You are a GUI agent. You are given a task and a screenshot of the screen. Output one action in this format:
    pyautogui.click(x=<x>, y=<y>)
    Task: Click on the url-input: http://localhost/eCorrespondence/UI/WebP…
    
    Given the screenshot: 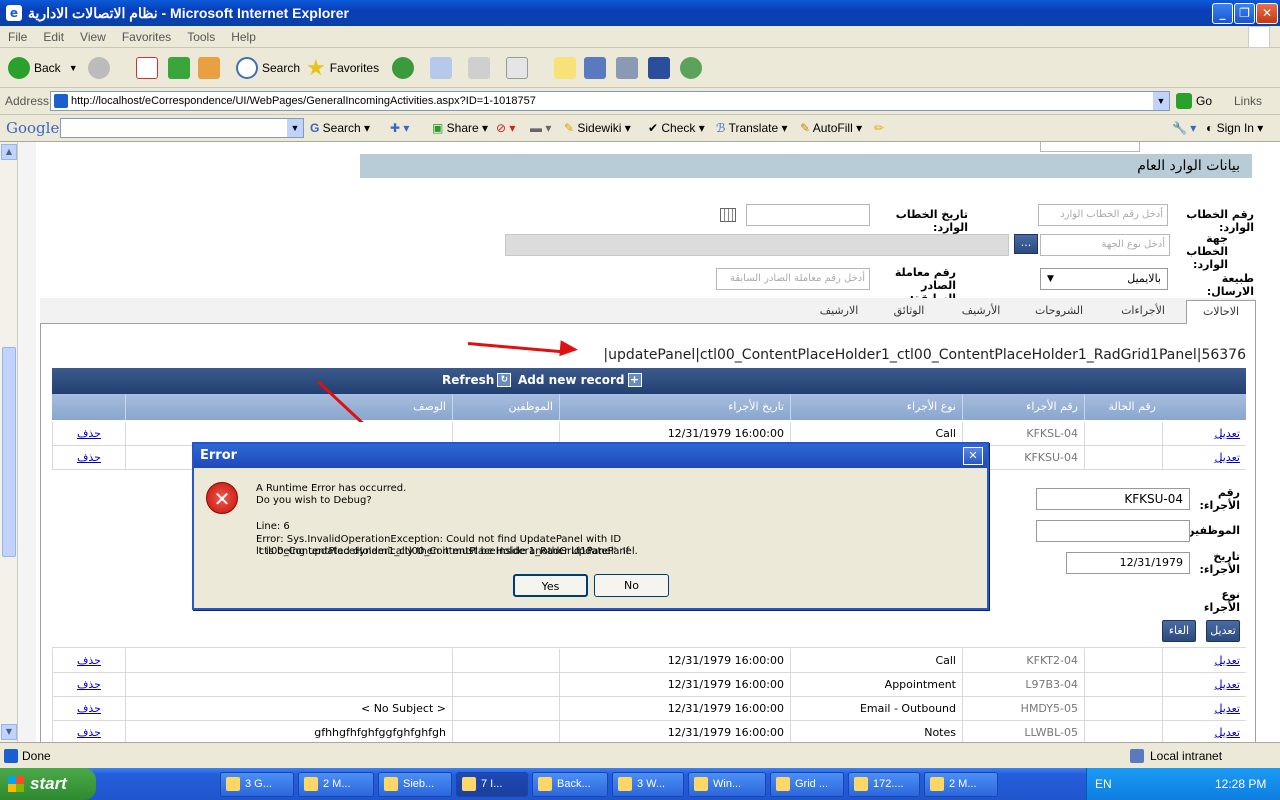 What is the action you would take?
    pyautogui.click(x=610, y=101)
    